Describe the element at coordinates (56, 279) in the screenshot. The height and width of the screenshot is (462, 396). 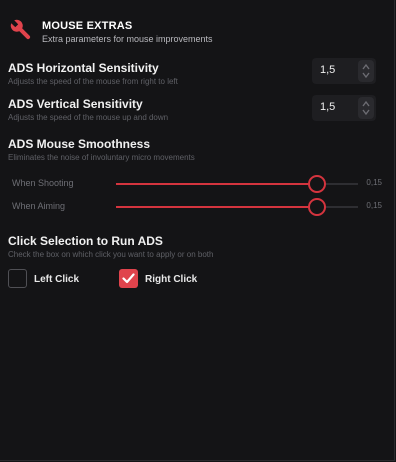
I see `left-click-label: Left Click` at that location.